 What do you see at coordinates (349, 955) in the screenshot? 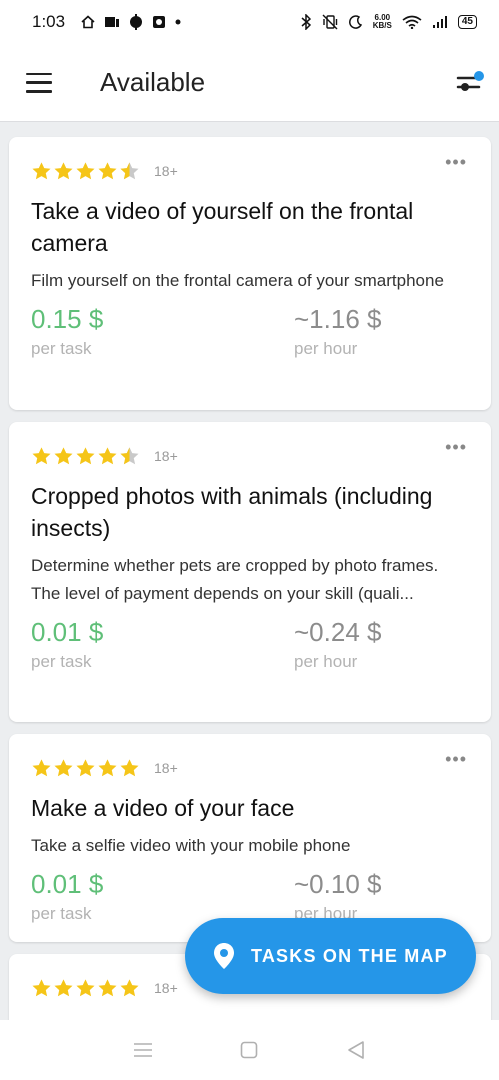
I see `tasks-on-map-label: TASKS ON THE MAP` at bounding box center [349, 955].